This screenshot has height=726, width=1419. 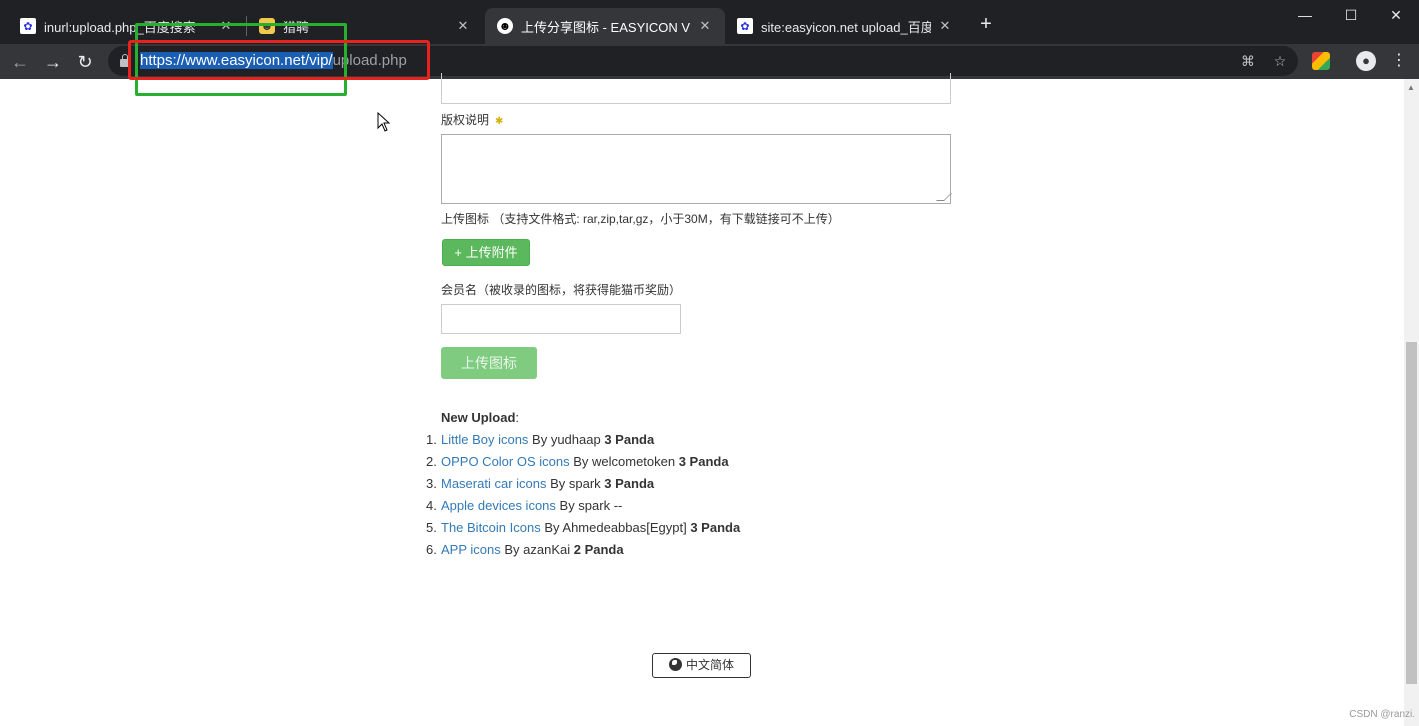 What do you see at coordinates (986, 24) in the screenshot?
I see `new-tab-button: +` at bounding box center [986, 24].